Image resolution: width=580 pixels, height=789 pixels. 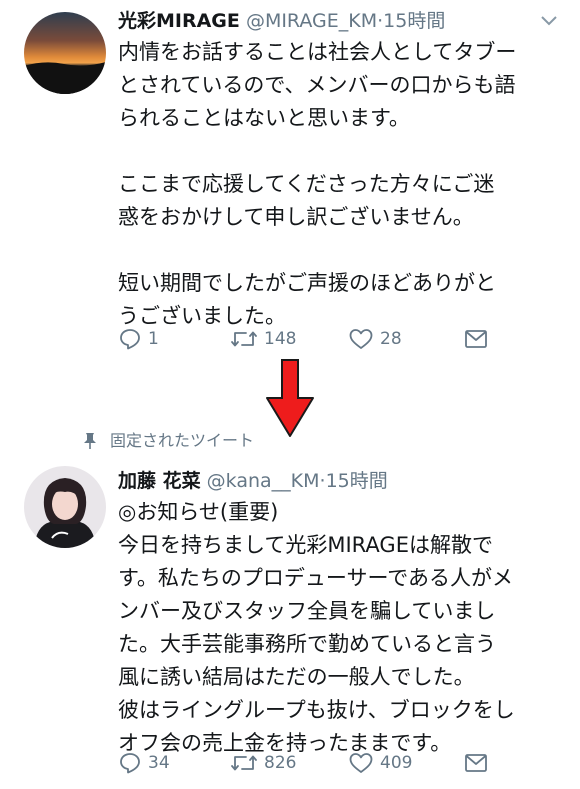 I want to click on reply-button: 34, so click(x=144, y=763).